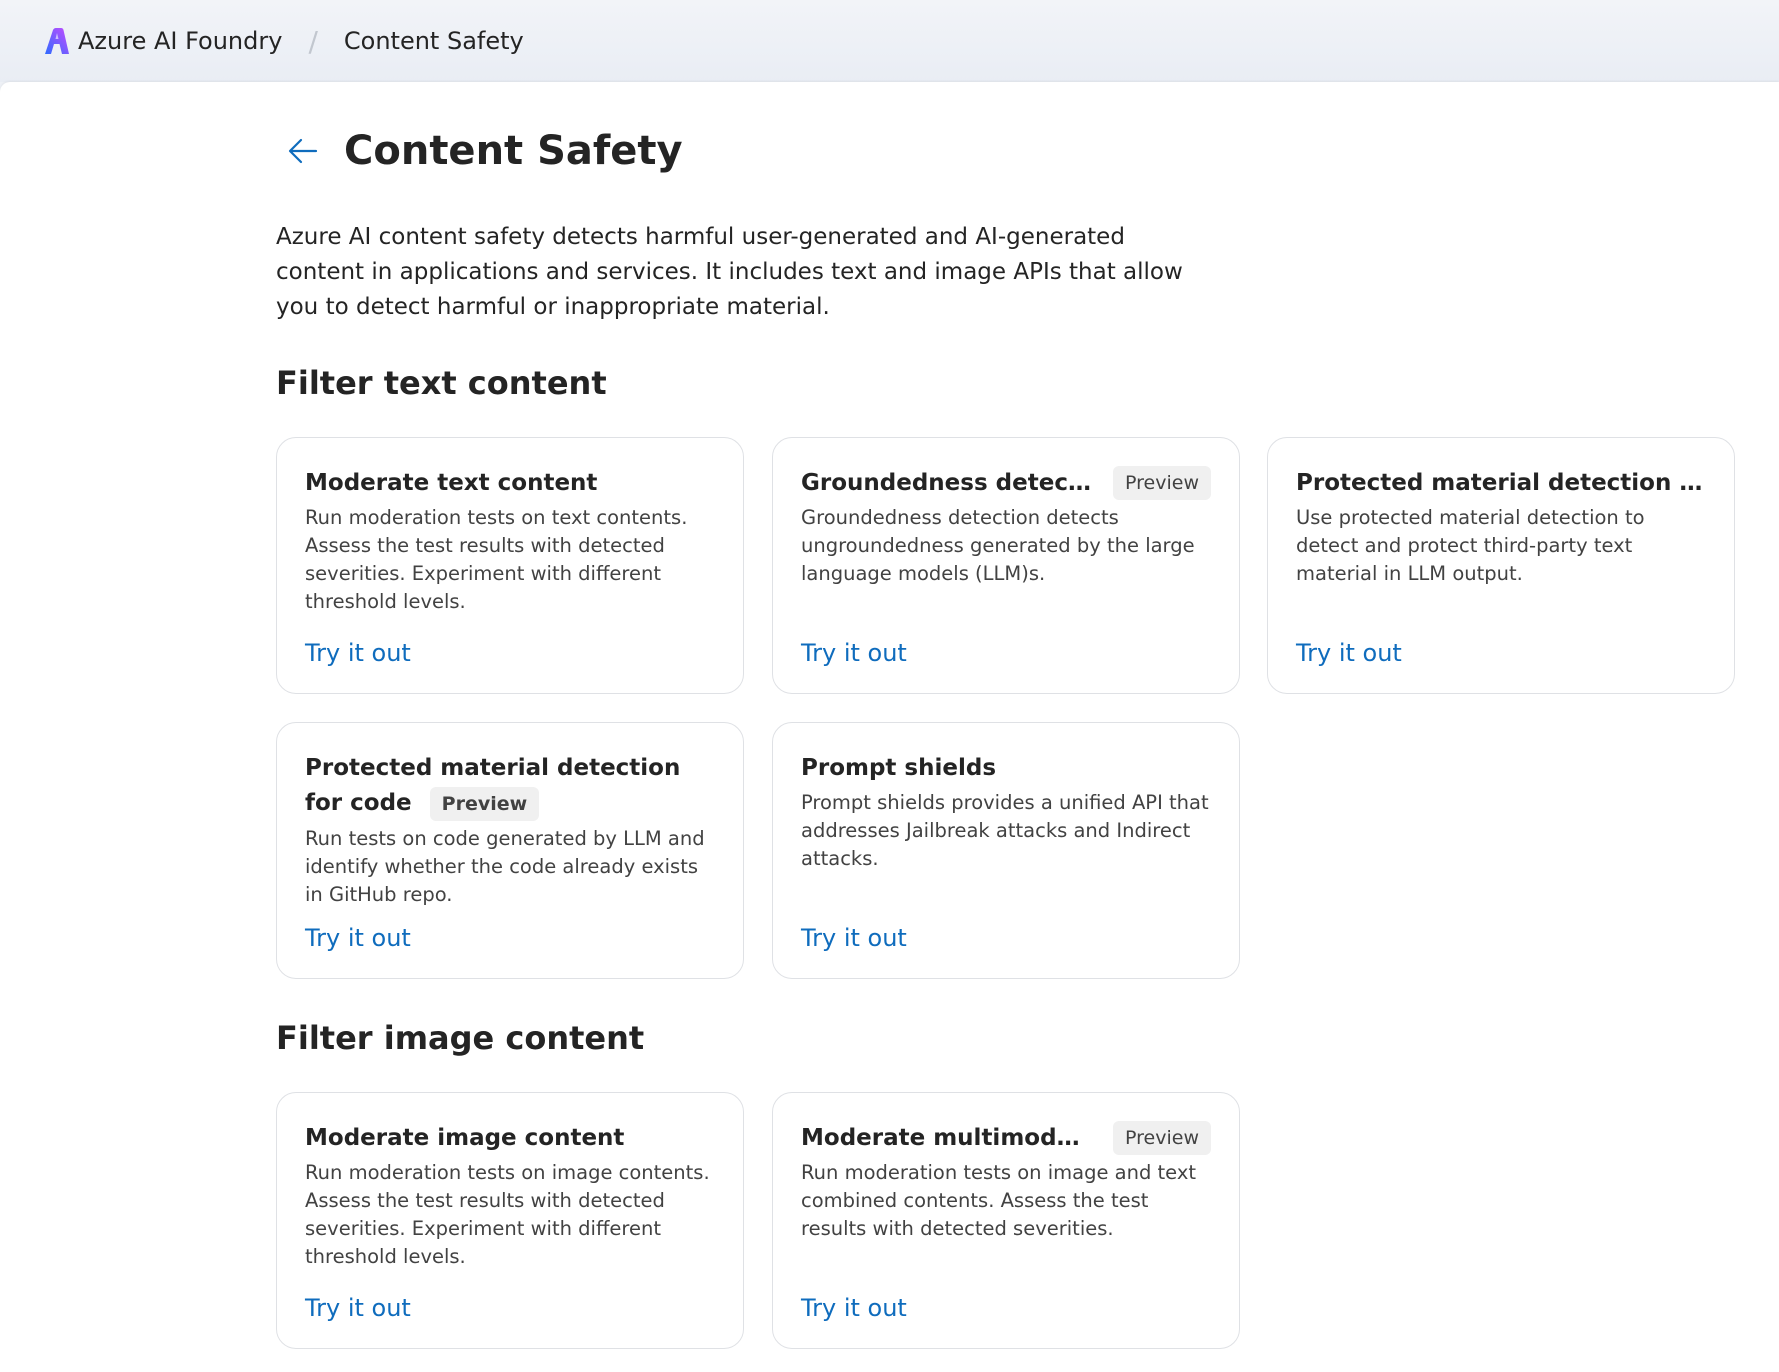  What do you see at coordinates (460, 1038) in the screenshot?
I see `section-title-image: Filter image content` at bounding box center [460, 1038].